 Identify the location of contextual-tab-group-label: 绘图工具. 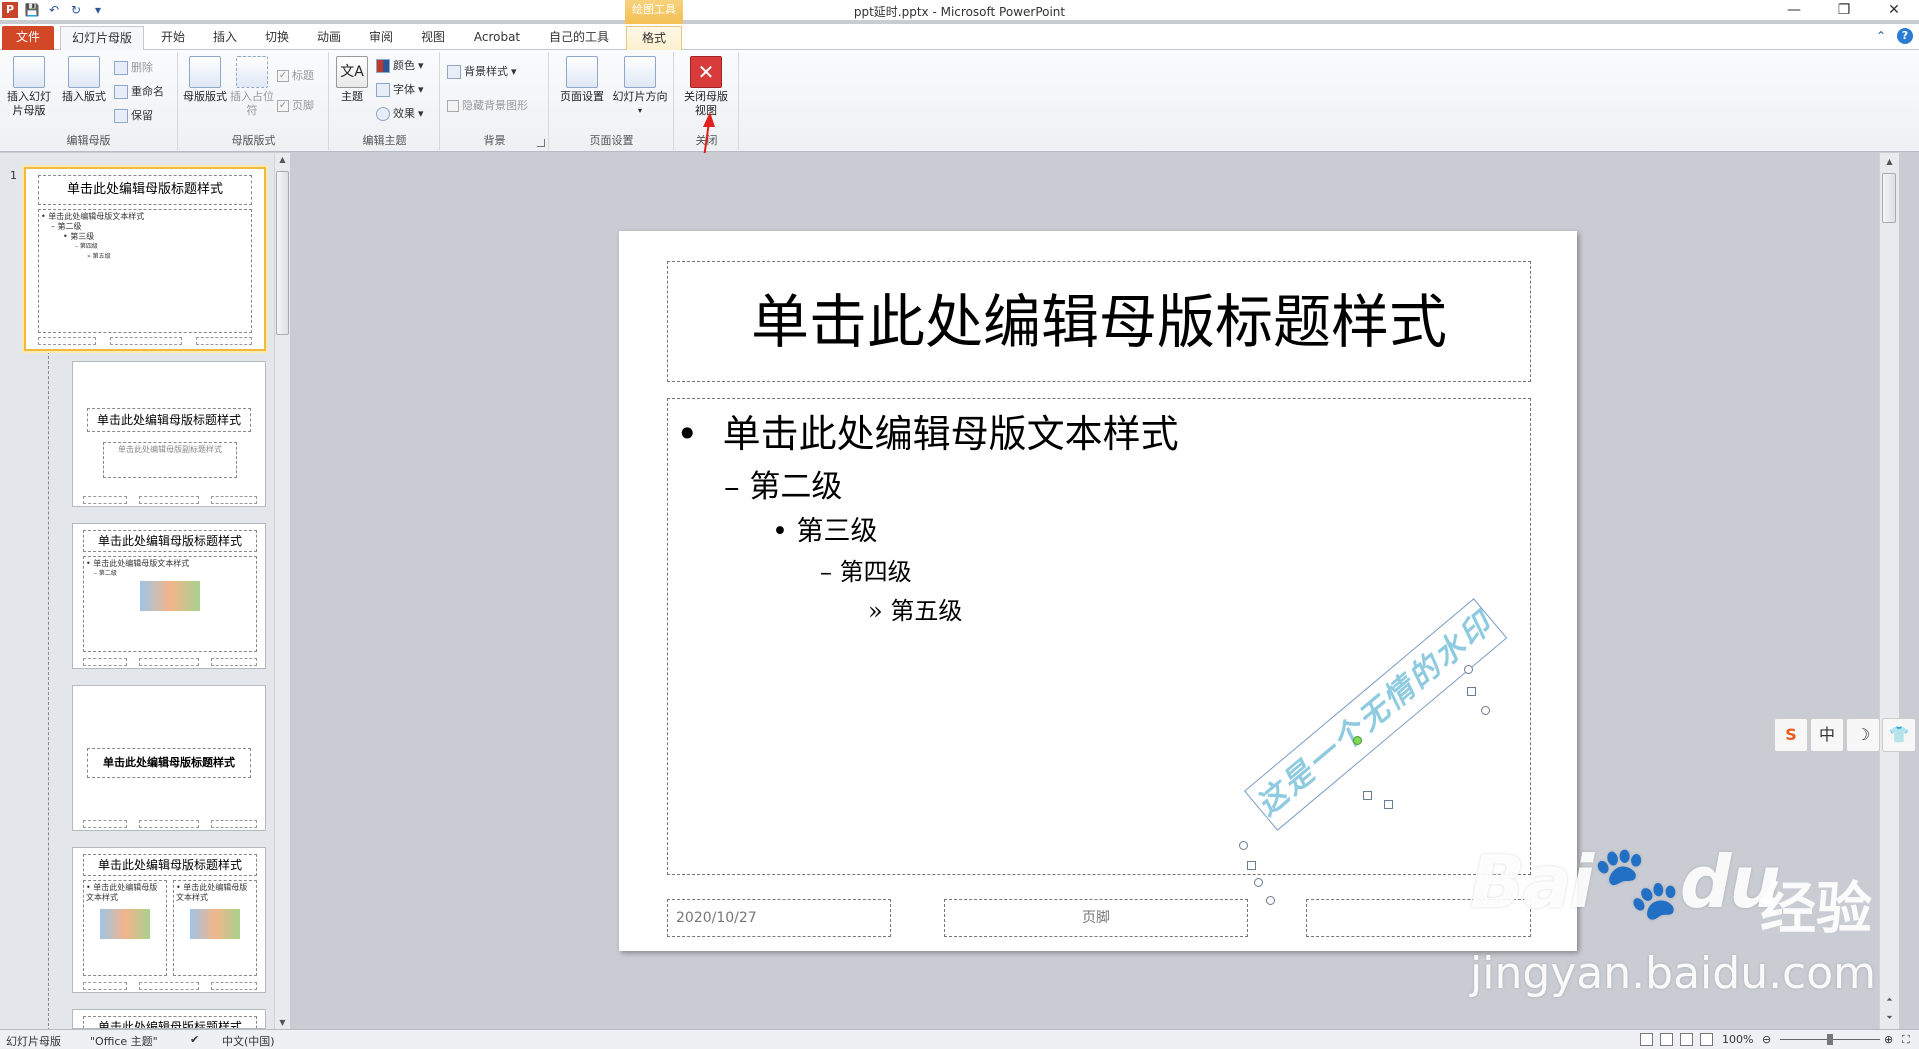
(654, 12).